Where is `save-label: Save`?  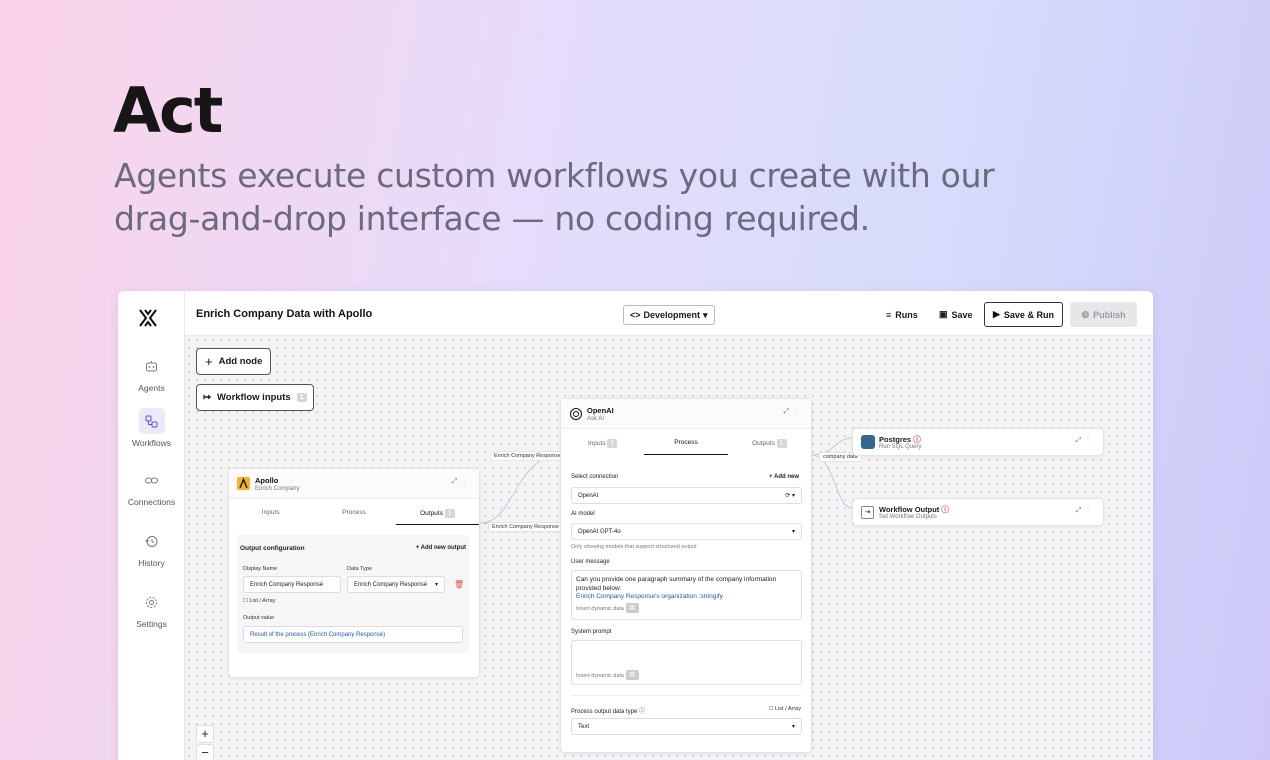
save-label: Save is located at coordinates (962, 314).